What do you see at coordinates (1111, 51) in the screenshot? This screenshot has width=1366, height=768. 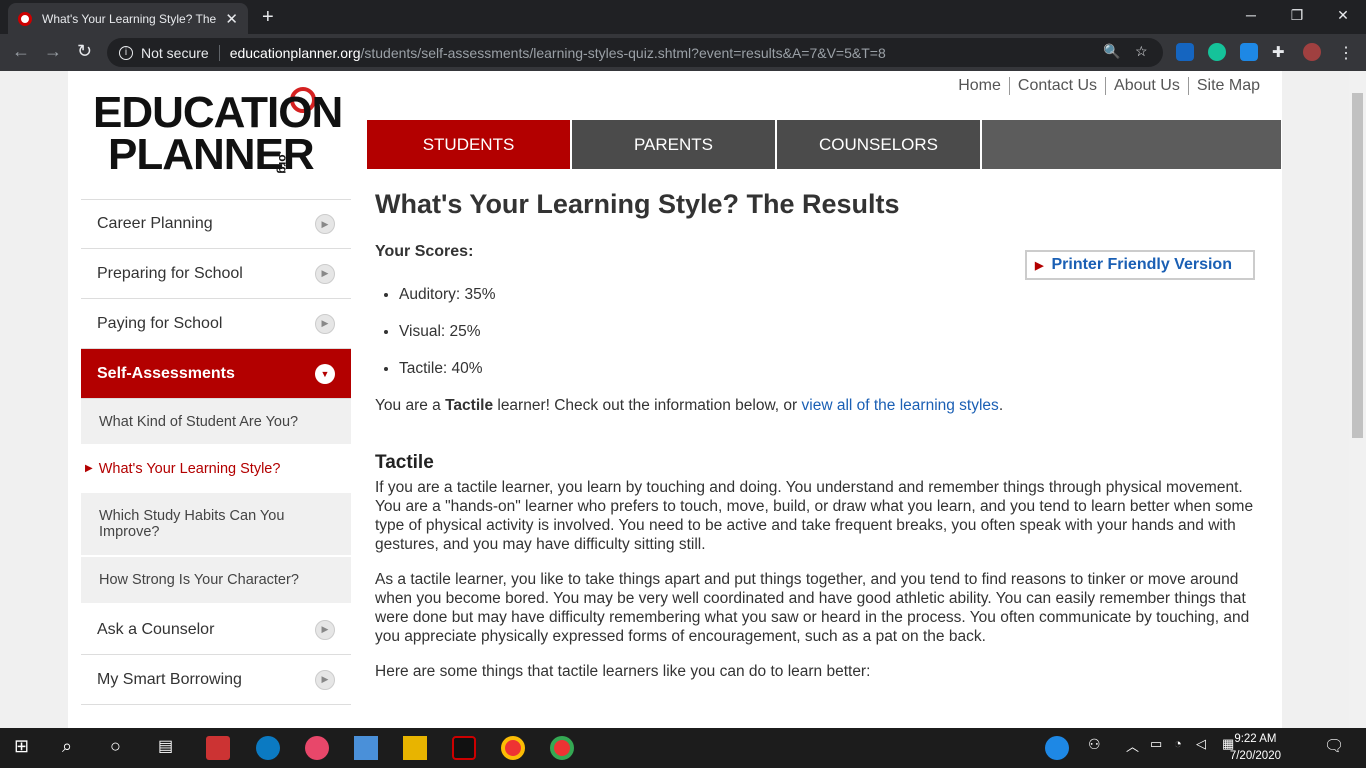 I see `zoom-icon: 🔍` at bounding box center [1111, 51].